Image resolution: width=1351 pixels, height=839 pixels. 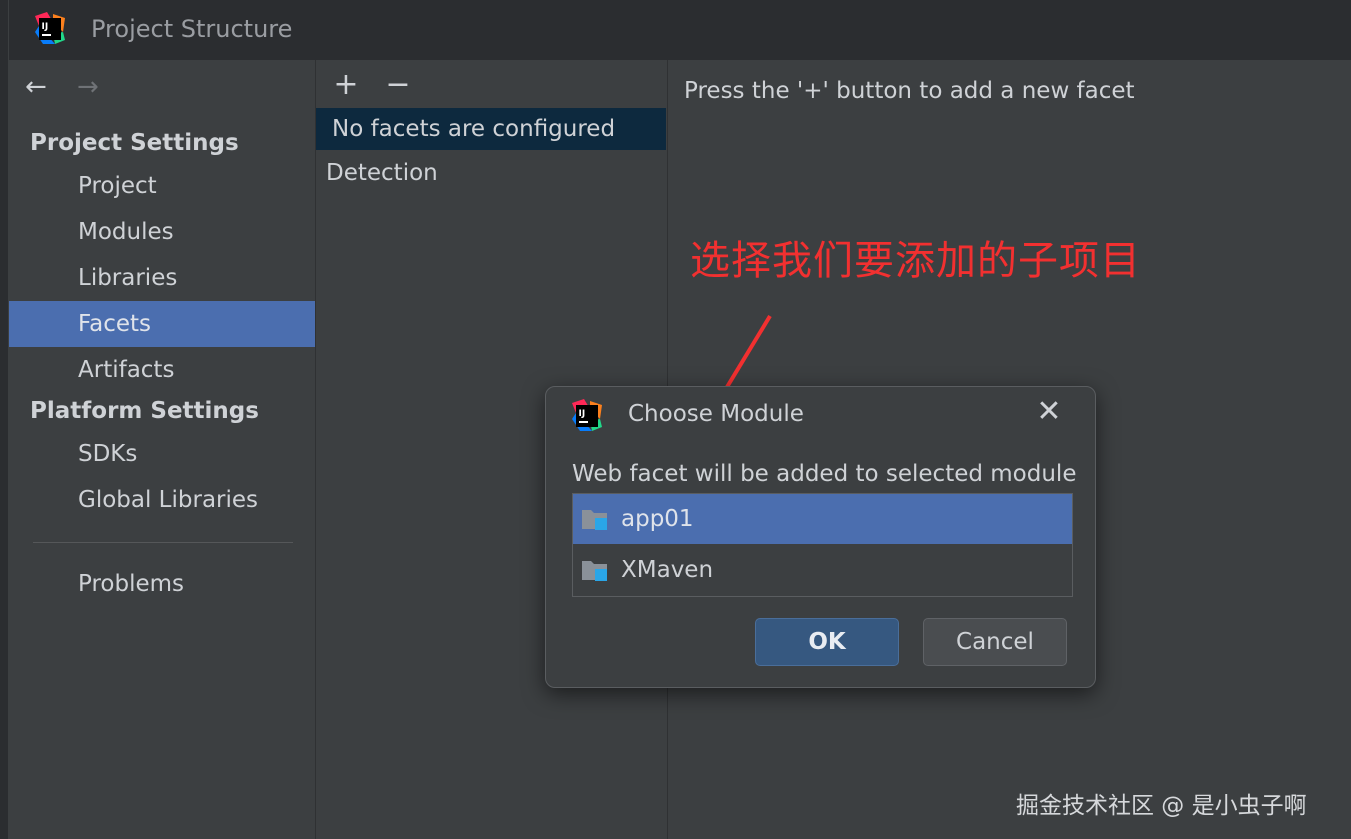 I want to click on close-icon: ✕, so click(x=1049, y=412).